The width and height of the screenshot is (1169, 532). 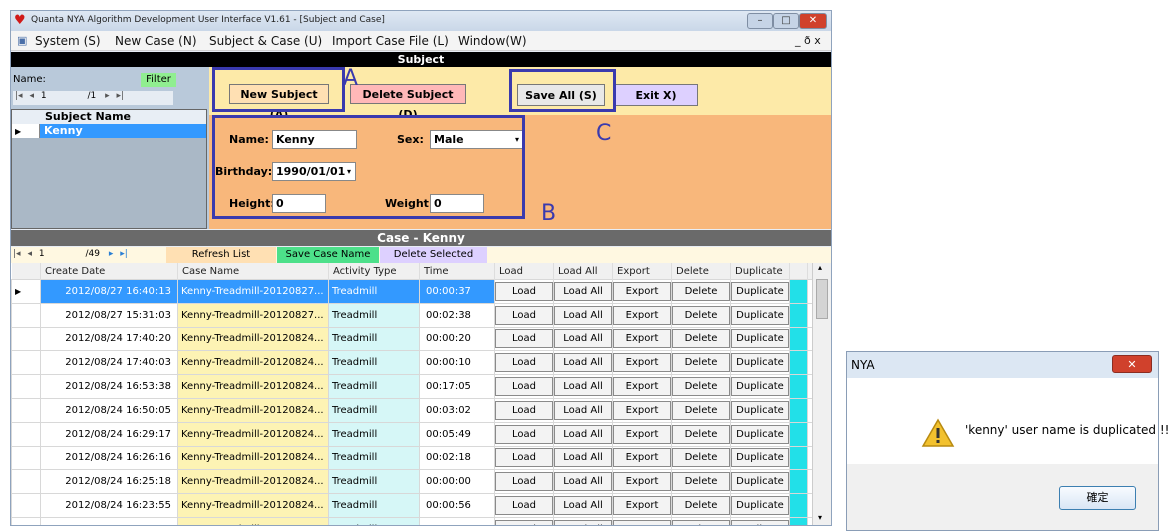 What do you see at coordinates (109, 434) in the screenshot?
I see `cell-create-date: 2012/08/24 16:29:17` at bounding box center [109, 434].